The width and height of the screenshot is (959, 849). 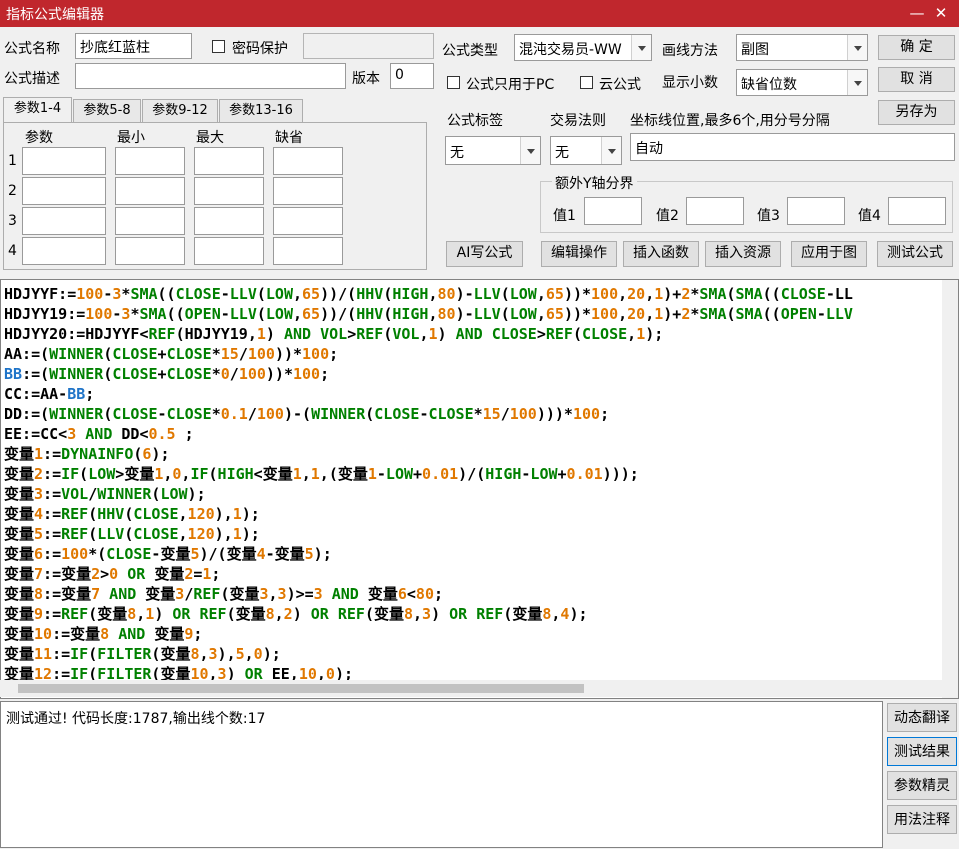 I want to click on version-input: 0, so click(x=412, y=76).